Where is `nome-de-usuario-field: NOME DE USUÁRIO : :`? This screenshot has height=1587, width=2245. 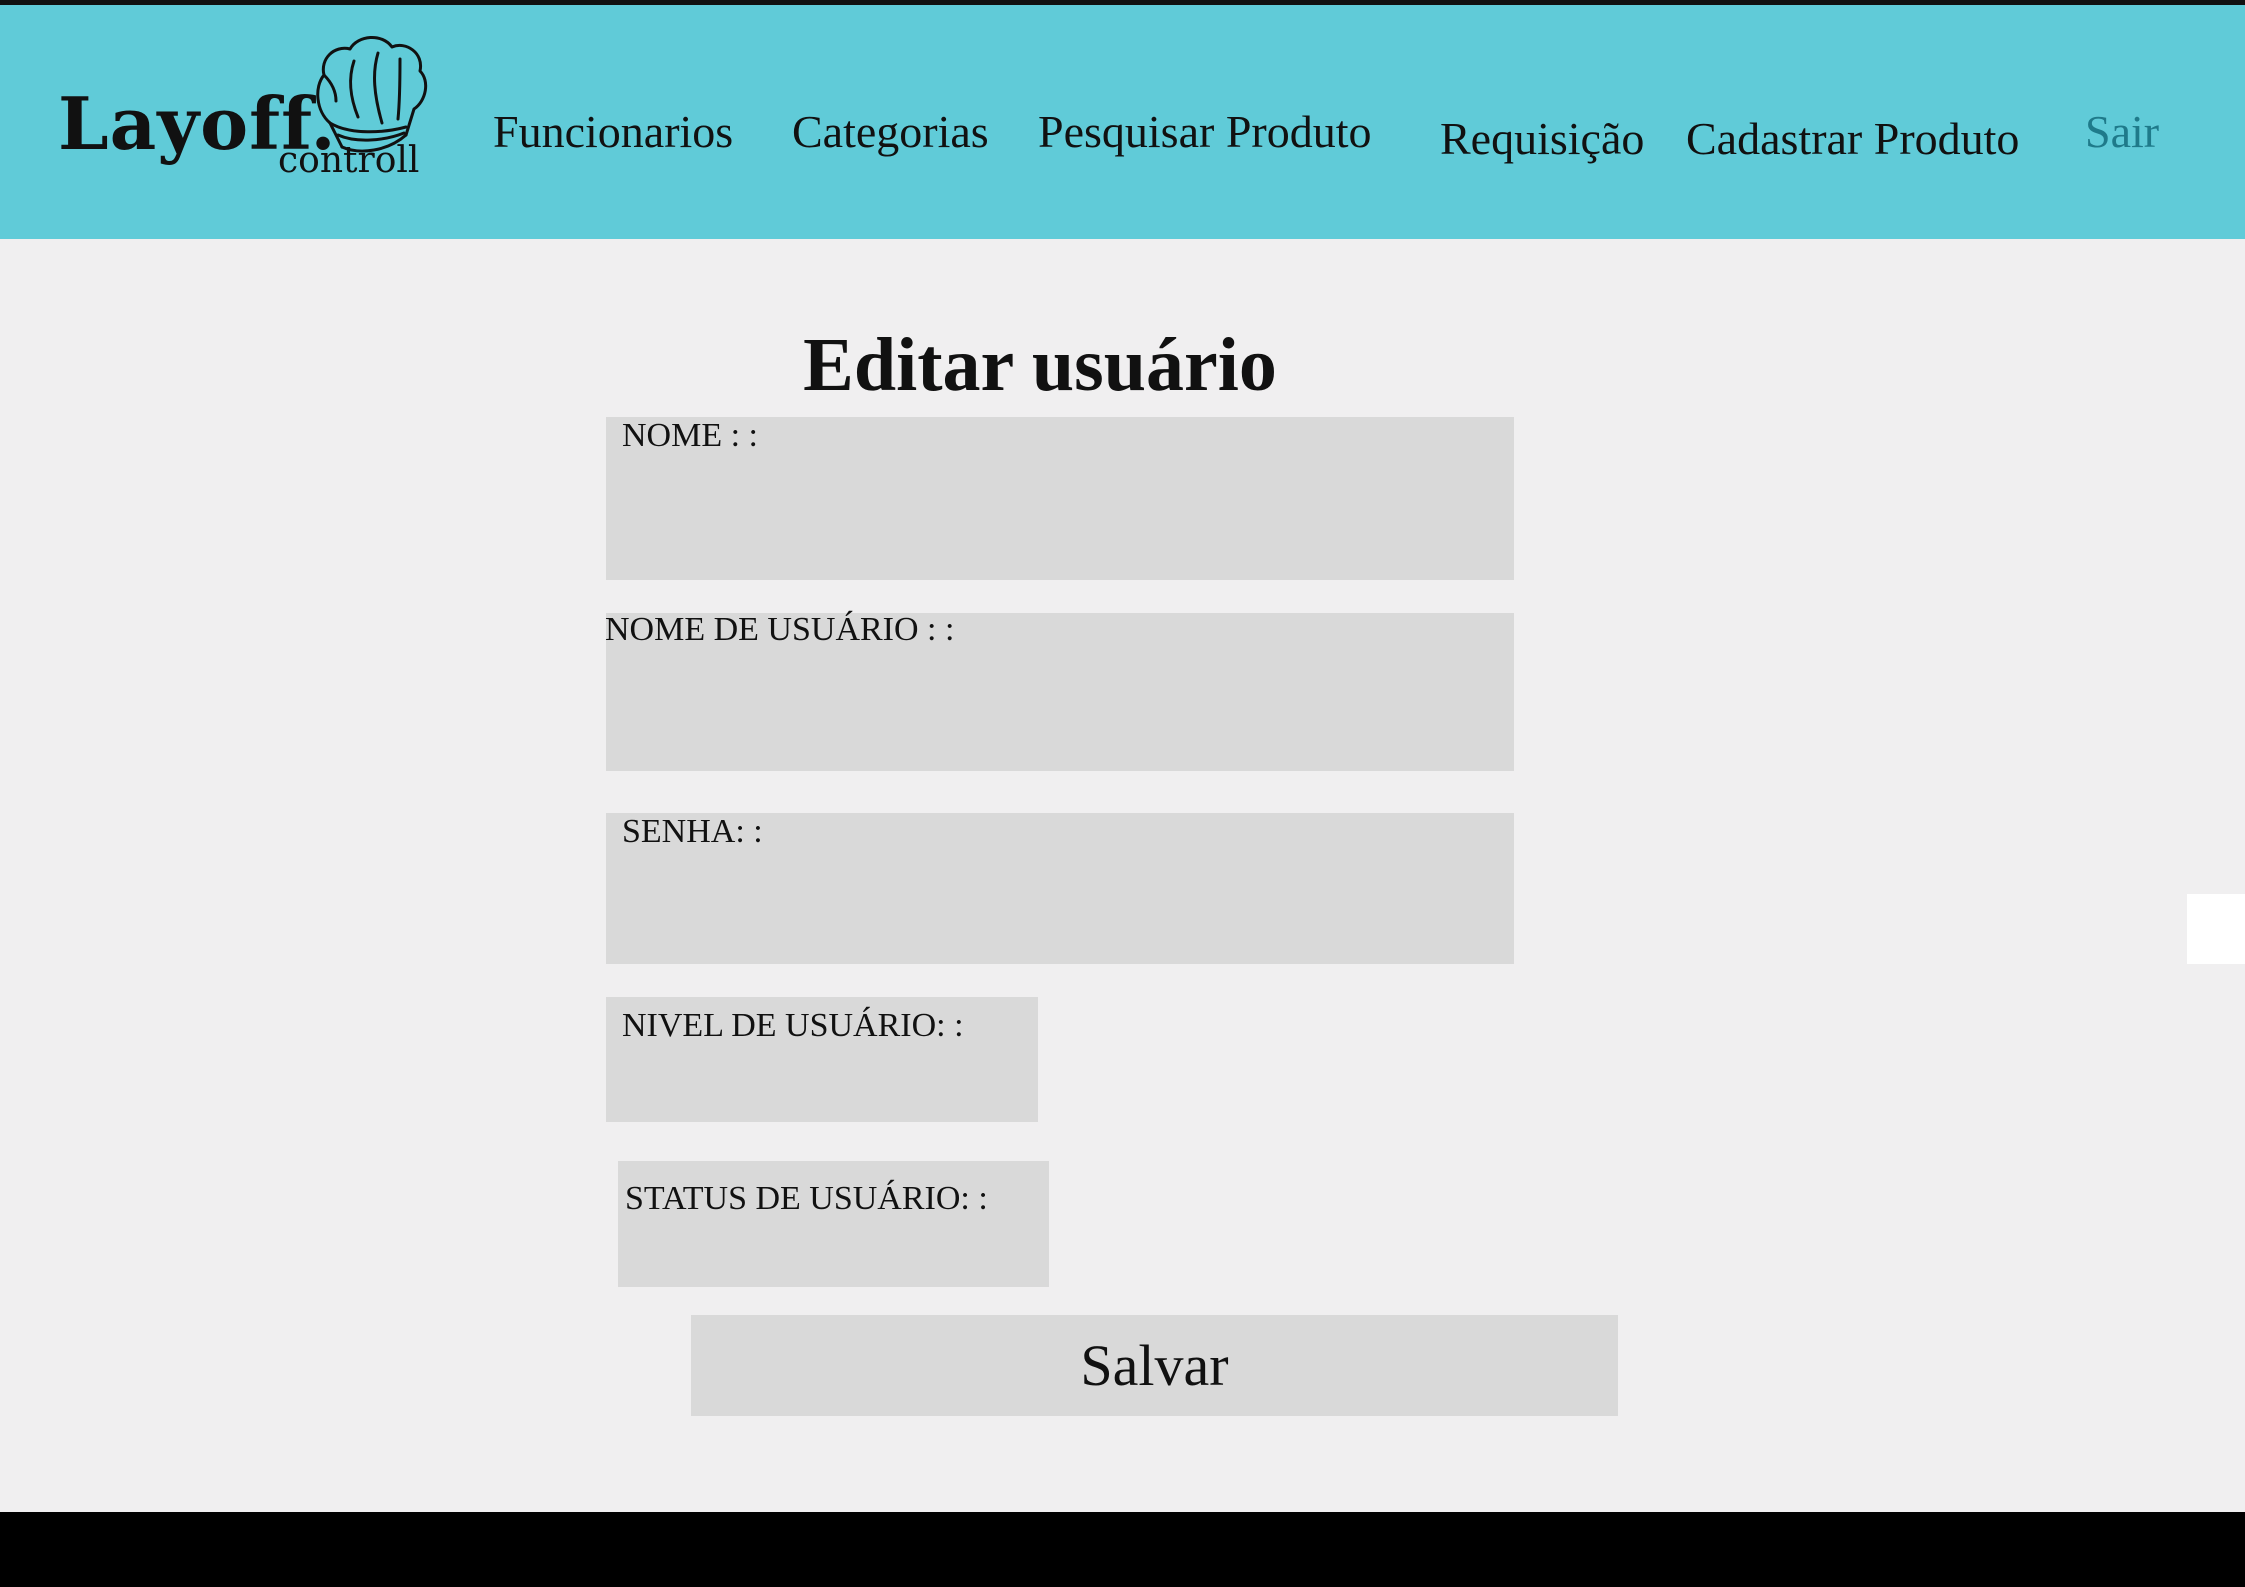 nome-de-usuario-field: NOME DE USUÁRIO : : is located at coordinates (1059, 691).